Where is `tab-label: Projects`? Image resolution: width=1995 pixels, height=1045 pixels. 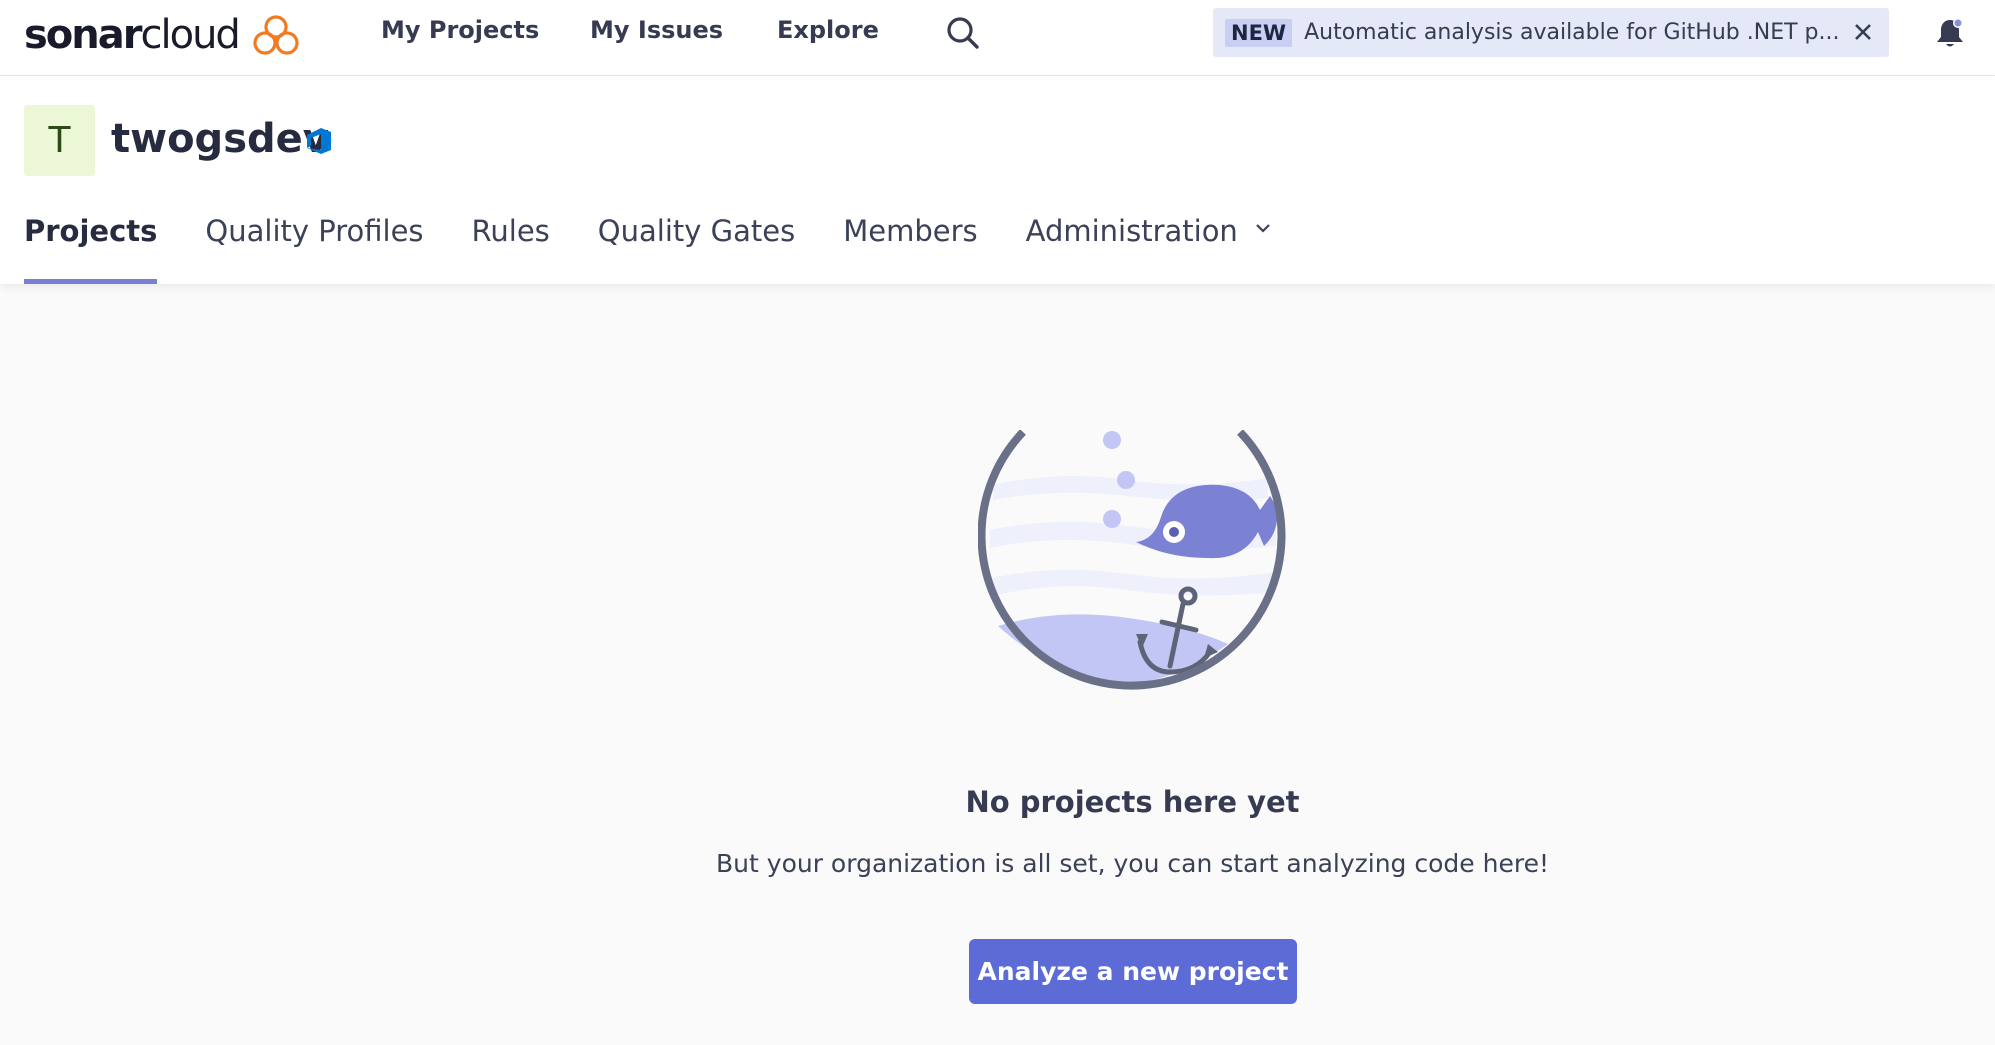
tab-label: Projects is located at coordinates (91, 231).